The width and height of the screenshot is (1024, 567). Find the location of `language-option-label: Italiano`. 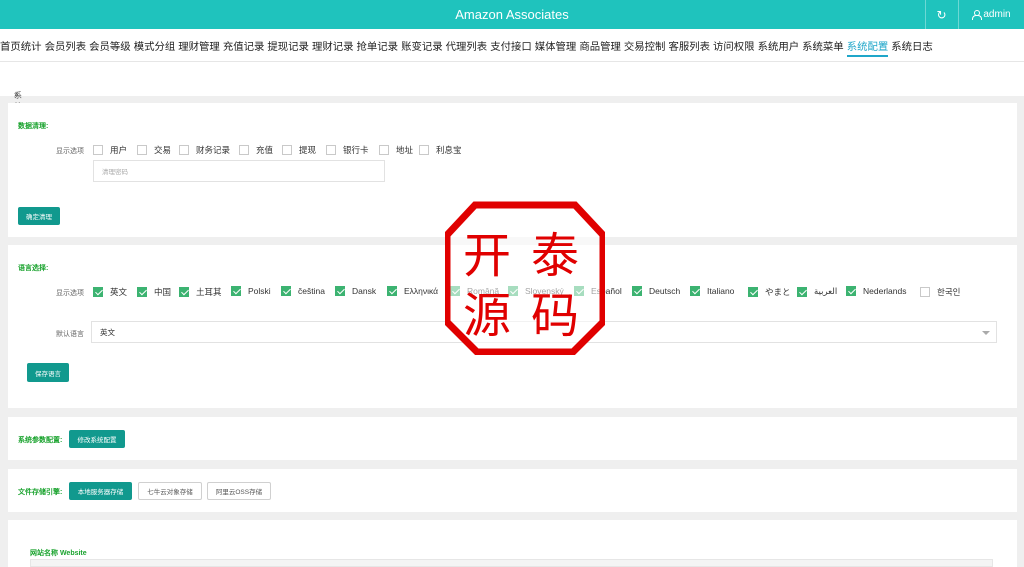

language-option-label: Italiano is located at coordinates (721, 291).